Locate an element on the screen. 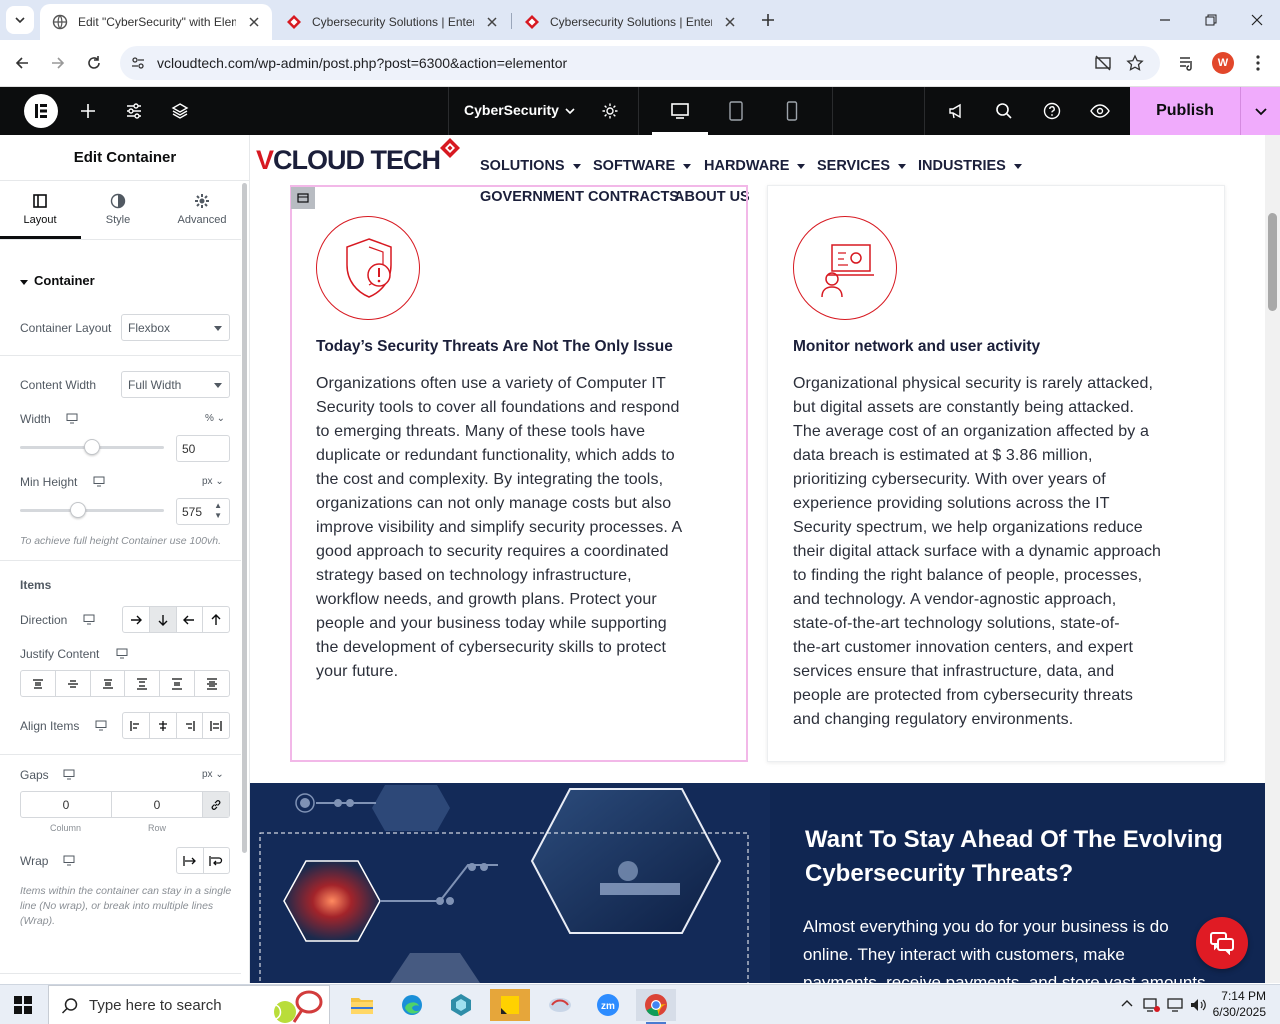 The height and width of the screenshot is (1024, 1280). content-width-select: Full Width is located at coordinates (175, 384).